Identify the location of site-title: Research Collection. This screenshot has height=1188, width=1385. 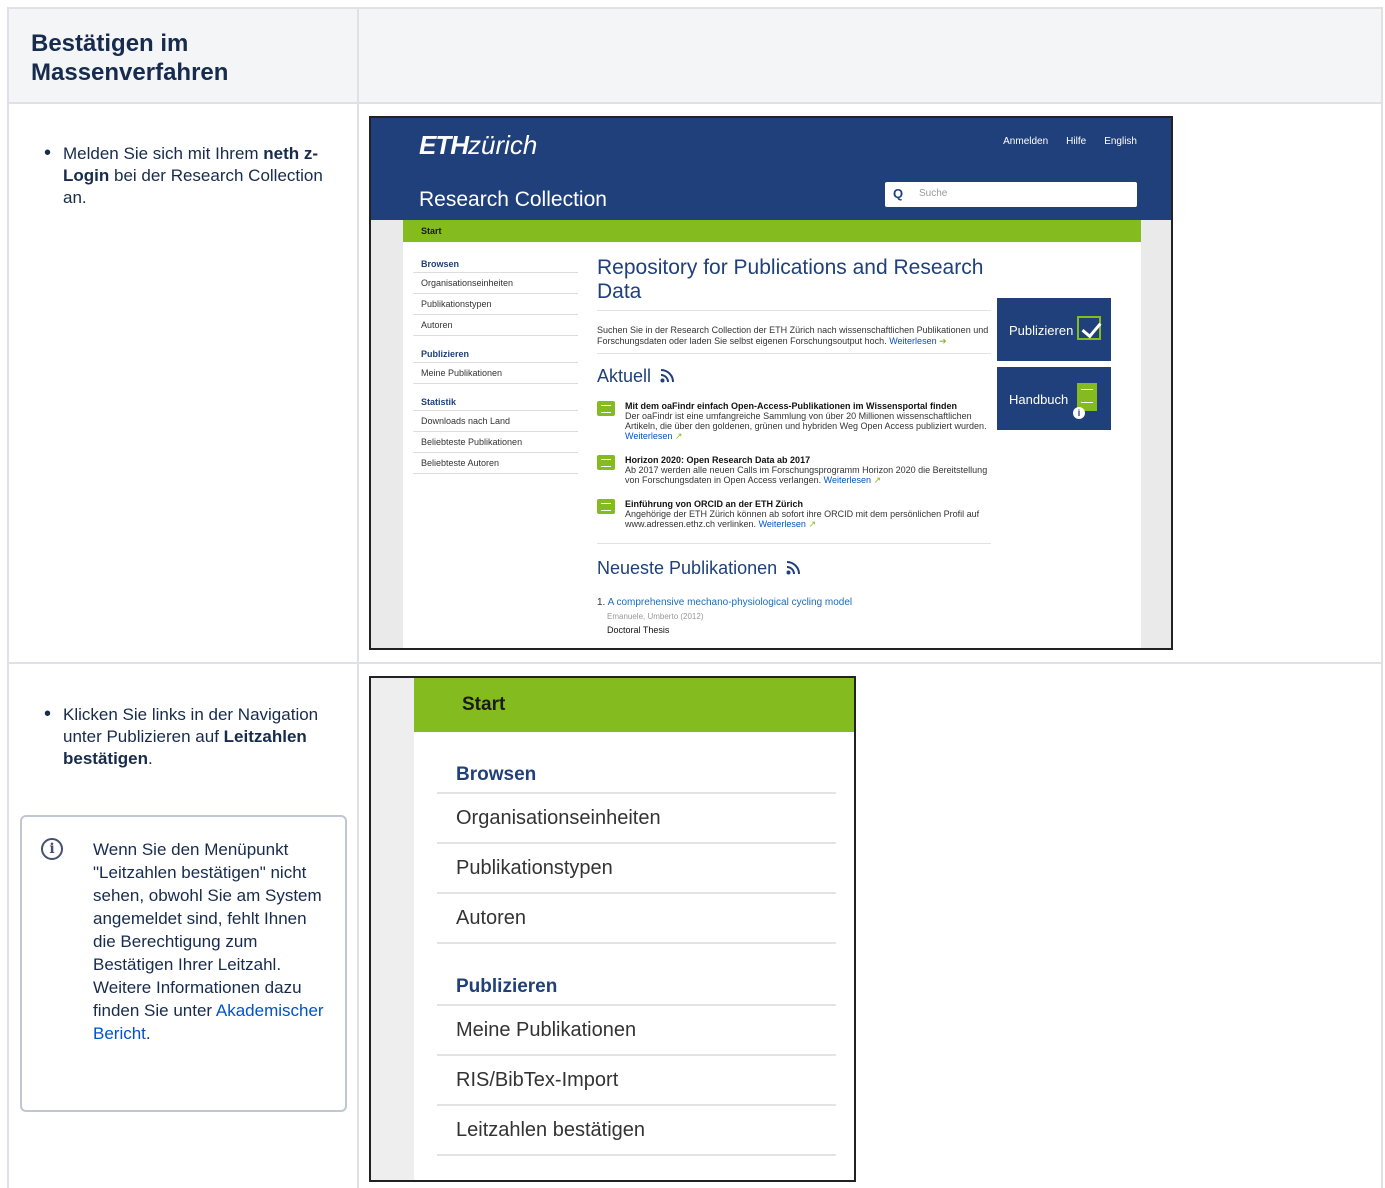
(513, 200).